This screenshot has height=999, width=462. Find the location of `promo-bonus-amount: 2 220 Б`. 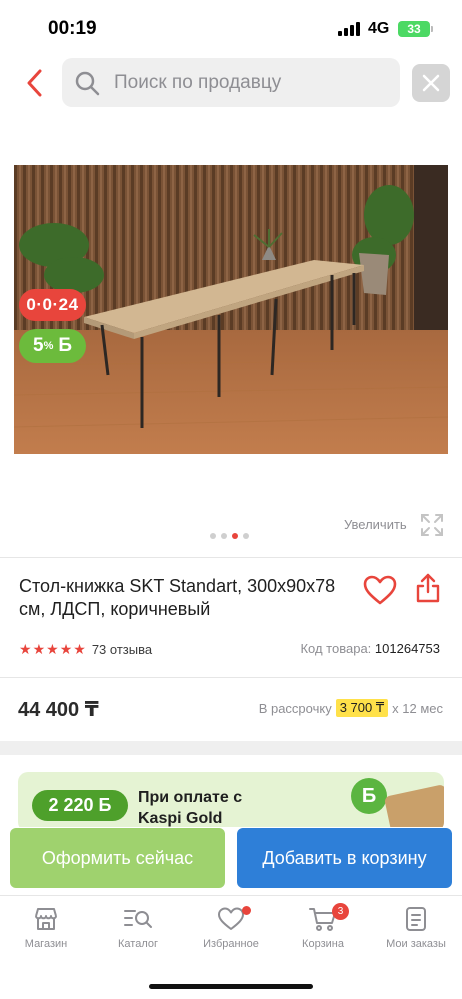

promo-bonus-amount: 2 220 Б is located at coordinates (80, 805).